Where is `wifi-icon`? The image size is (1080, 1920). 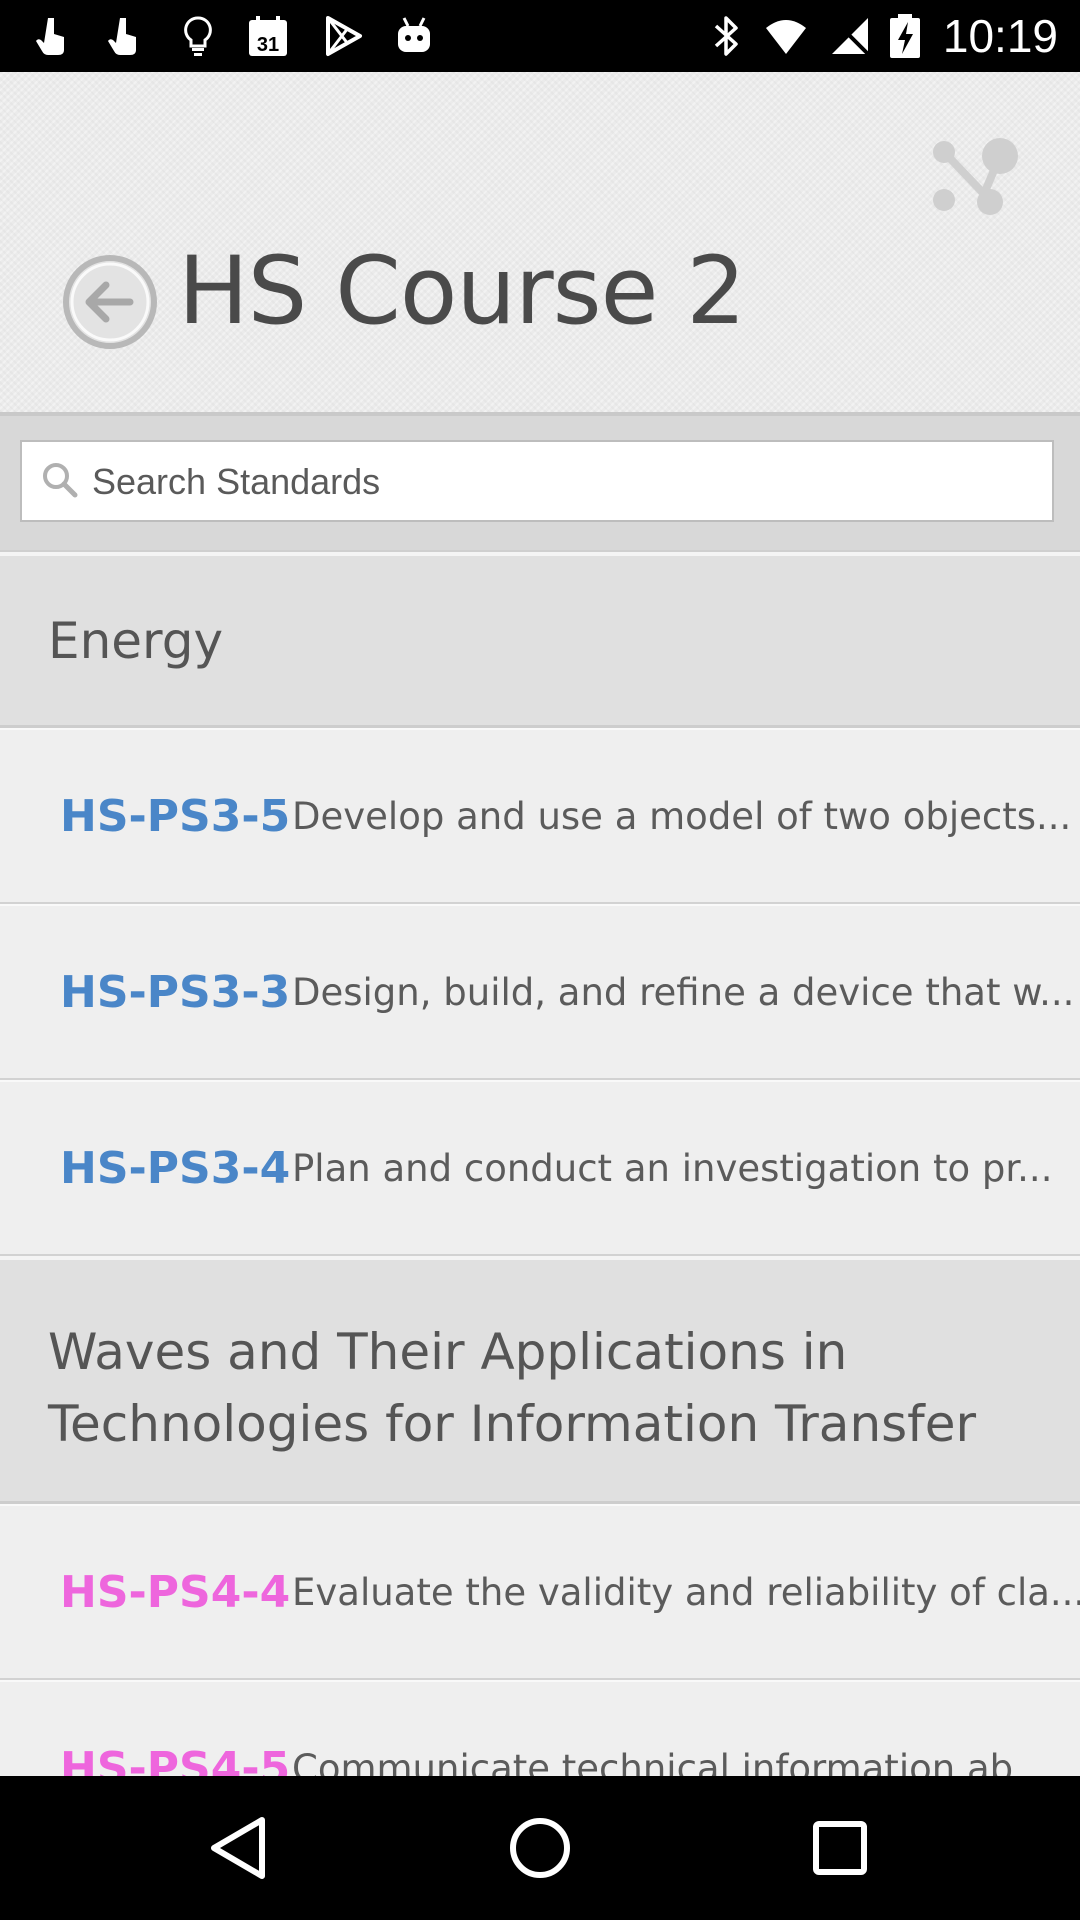
wifi-icon is located at coordinates (786, 37).